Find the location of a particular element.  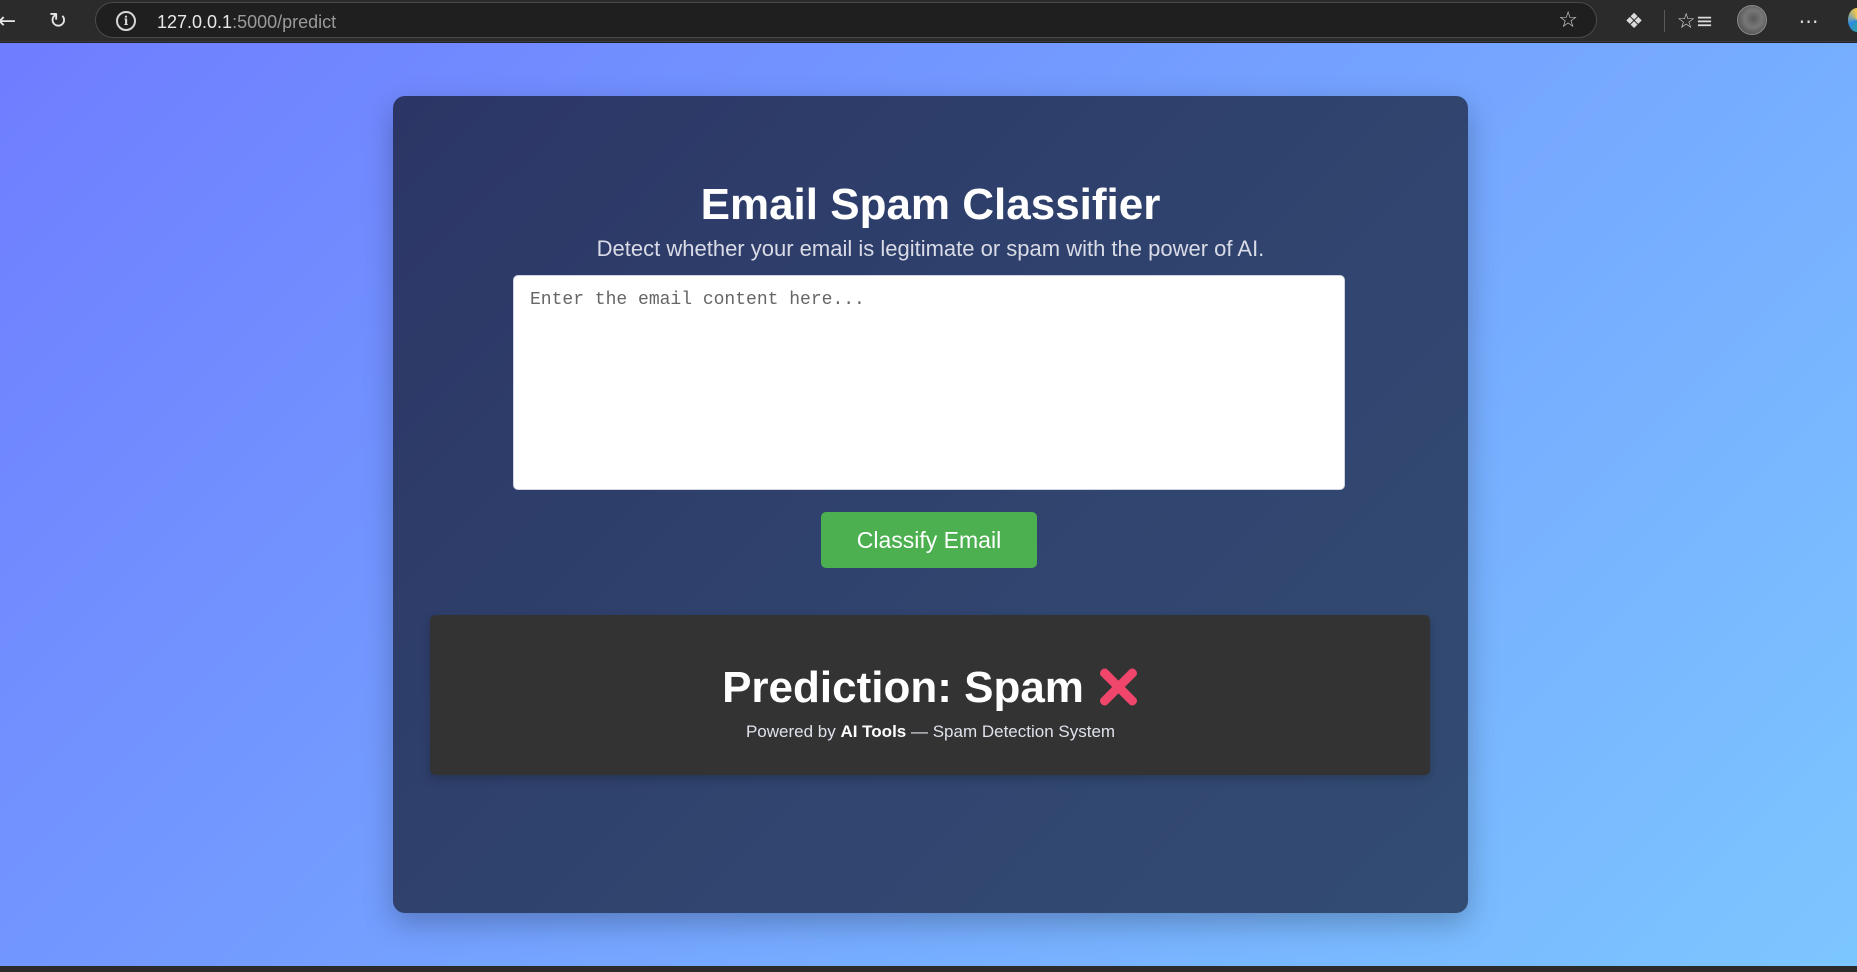

browser-toolbar: ← ↻ i 127.0.0.1:5000/predict ☆ ❖ ☆≡ ⋯ is located at coordinates (928, 21).